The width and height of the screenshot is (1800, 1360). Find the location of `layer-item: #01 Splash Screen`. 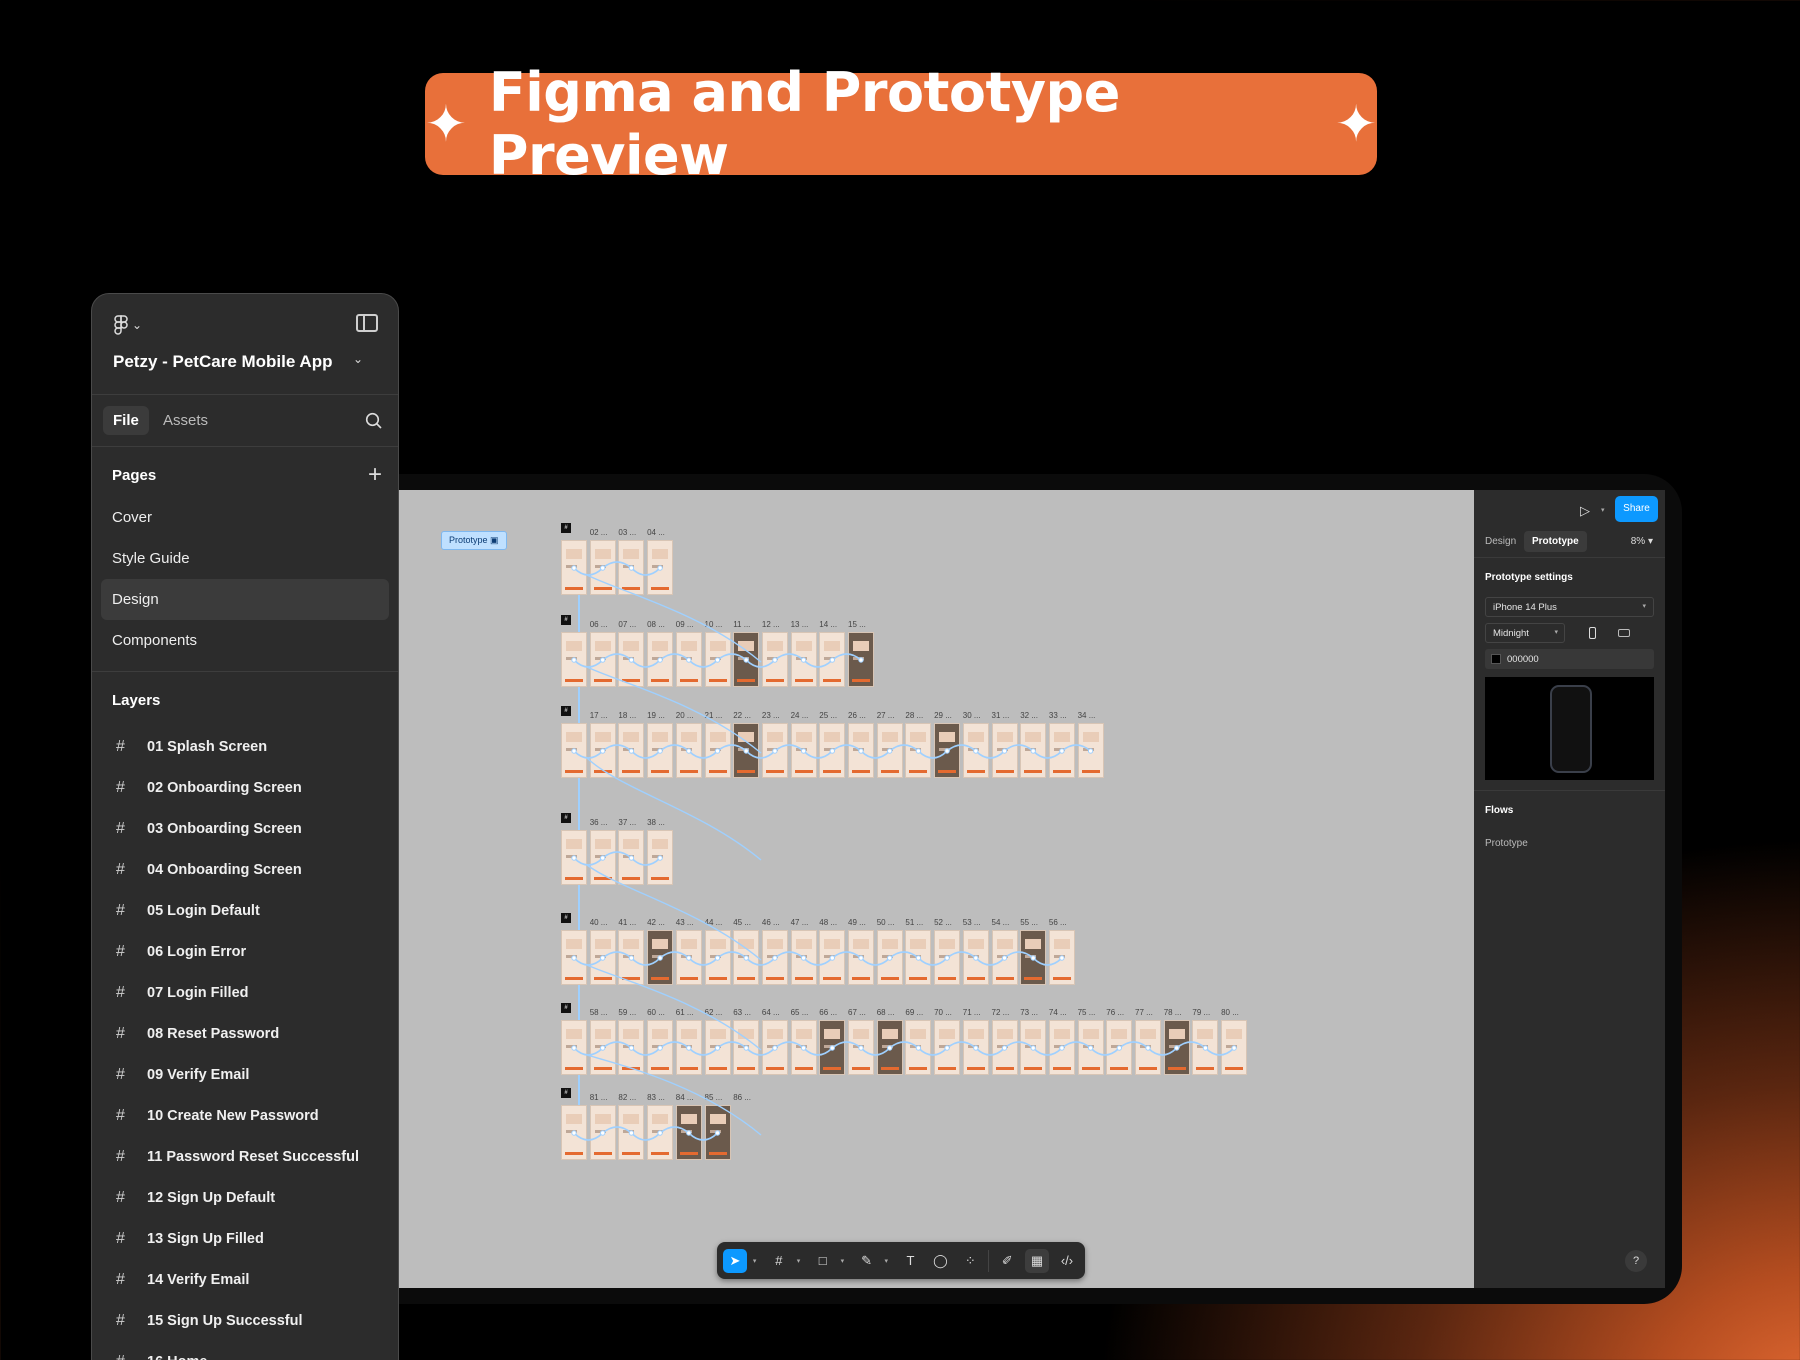

layer-item: #01 Splash Screen is located at coordinates (245, 746).